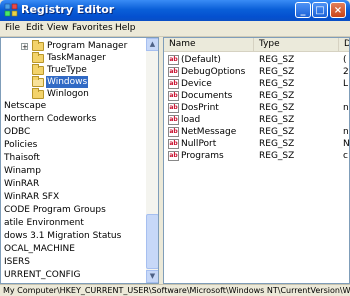  What do you see at coordinates (152, 276) in the screenshot?
I see `scroll-down-button: ▼` at bounding box center [152, 276].